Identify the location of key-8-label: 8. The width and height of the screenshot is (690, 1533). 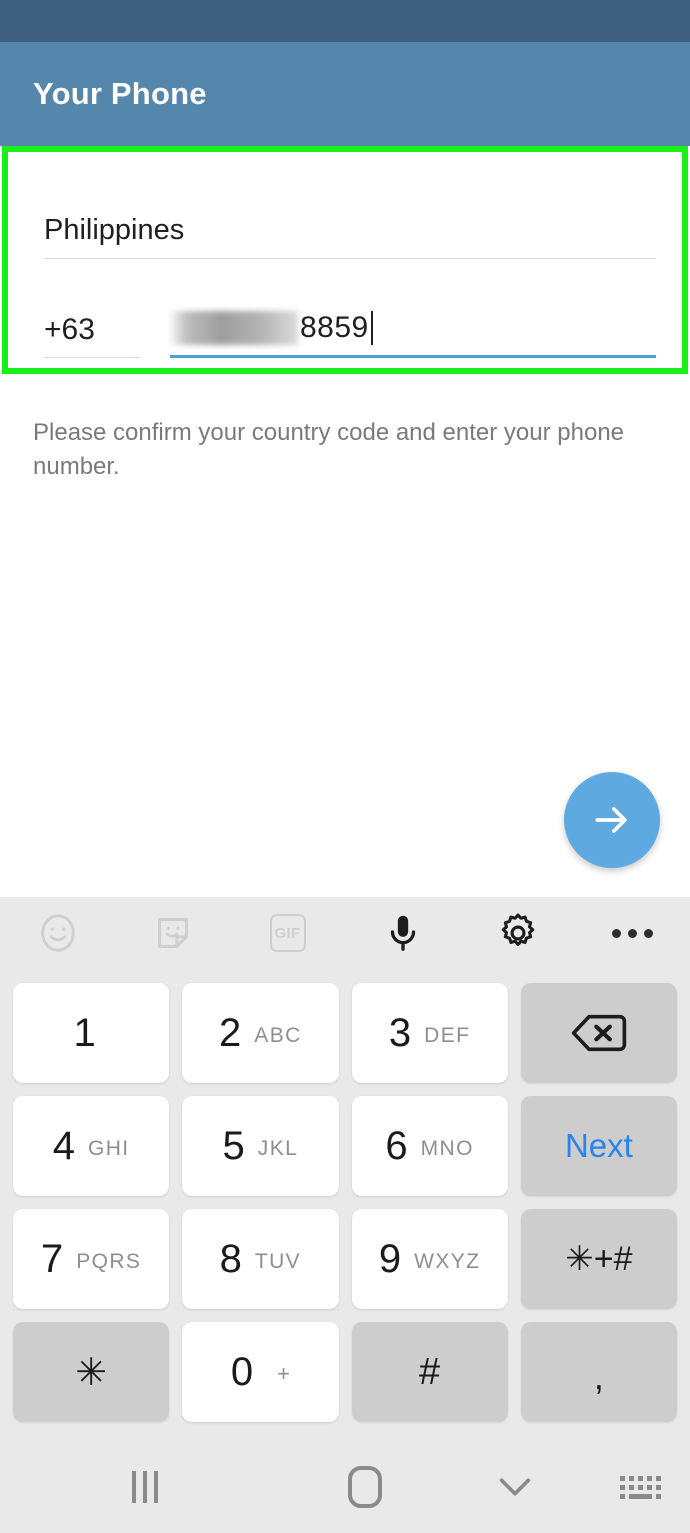
(230, 1258).